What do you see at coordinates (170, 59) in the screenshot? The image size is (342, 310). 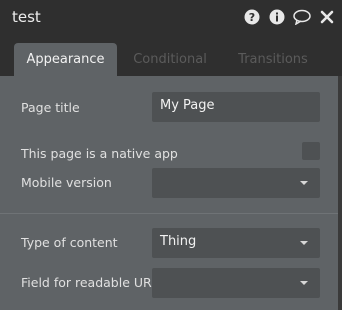 I see `tab-conditional: Conditional` at bounding box center [170, 59].